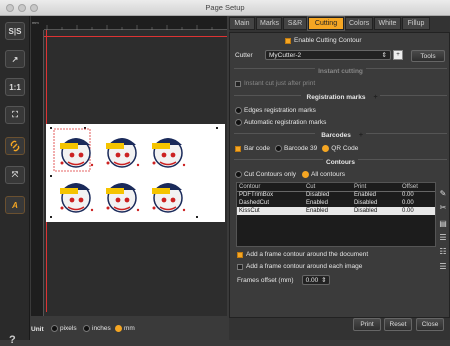 This screenshot has height=346, width=450. What do you see at coordinates (340, 148) in the screenshot?
I see `qr-code-radio: QR Code` at bounding box center [340, 148].